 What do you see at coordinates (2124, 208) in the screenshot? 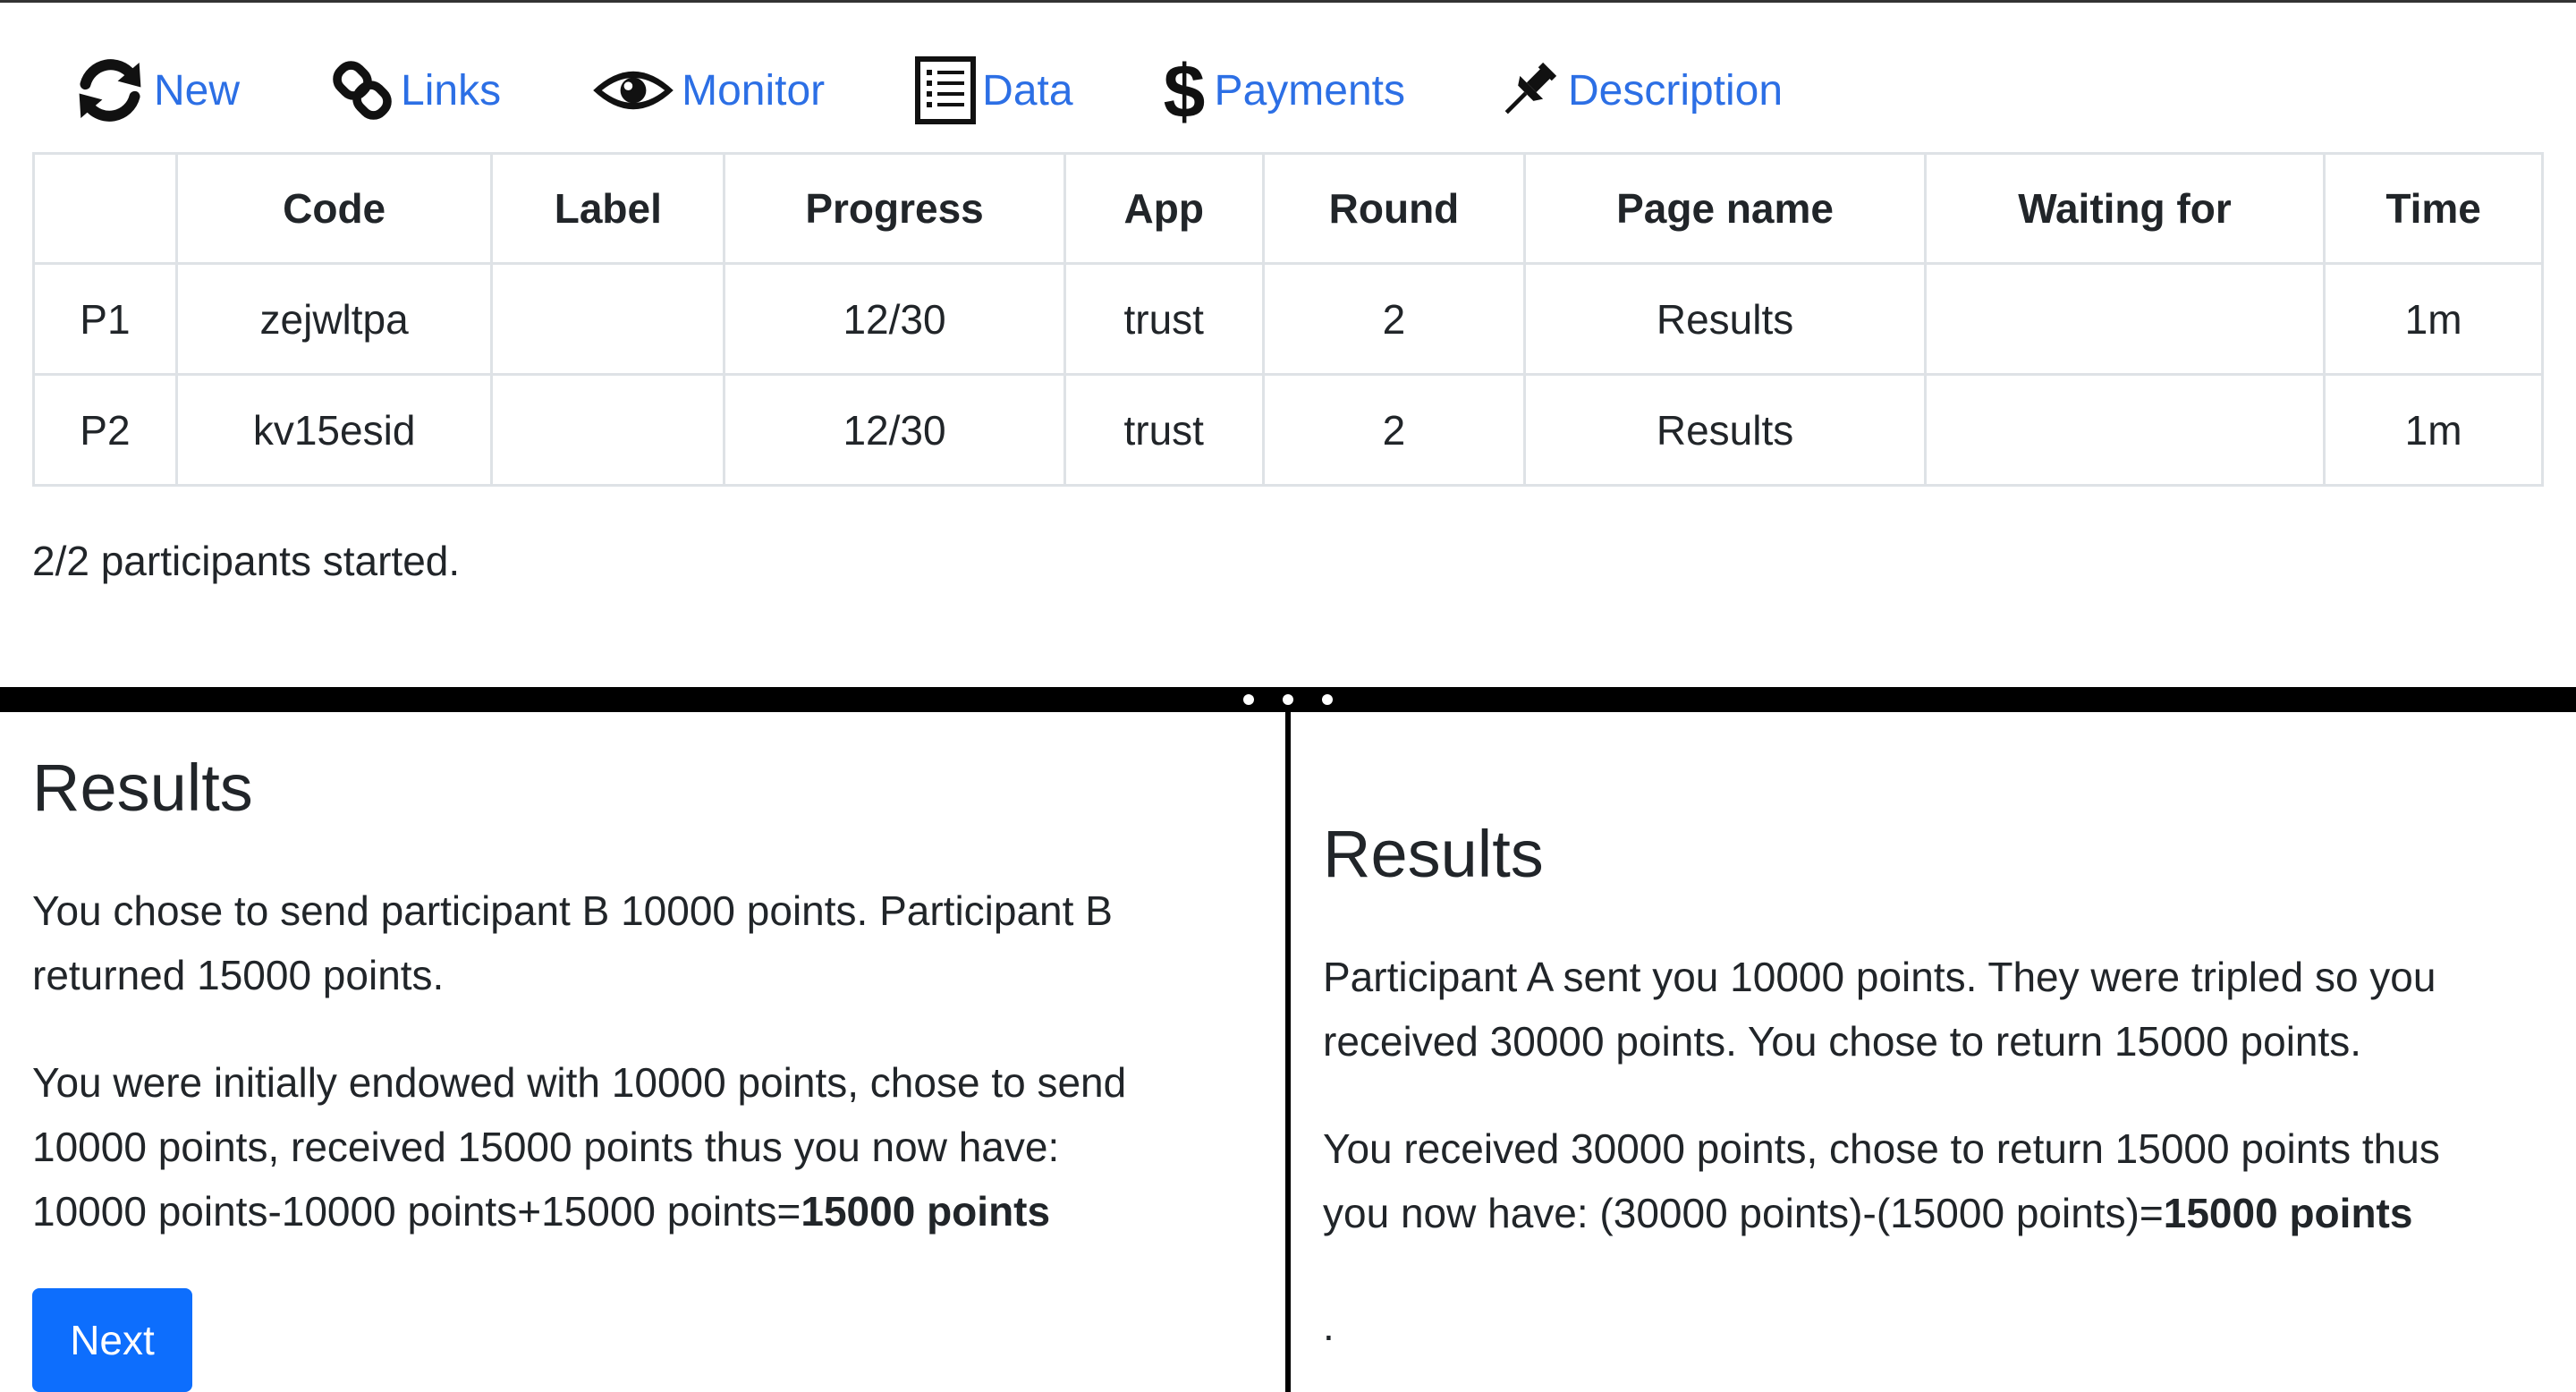
I see `header-waiting-for: Waiting for` at bounding box center [2124, 208].